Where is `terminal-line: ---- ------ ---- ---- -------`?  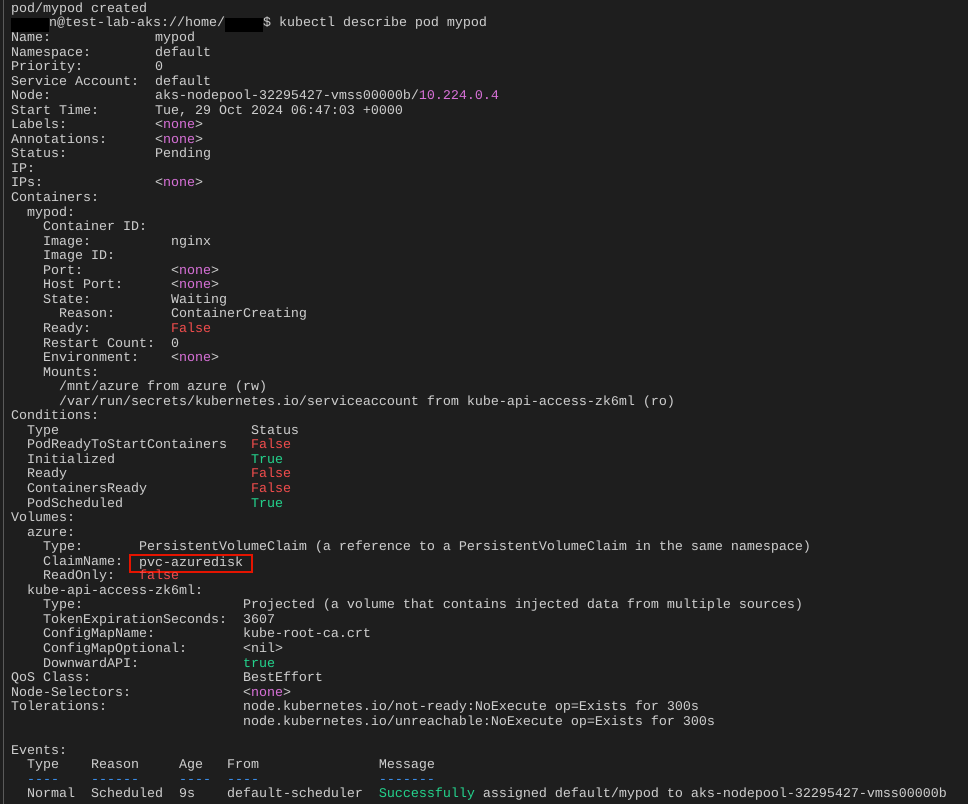 terminal-line: ---- ------ ---- ---- ------- is located at coordinates (230, 781).